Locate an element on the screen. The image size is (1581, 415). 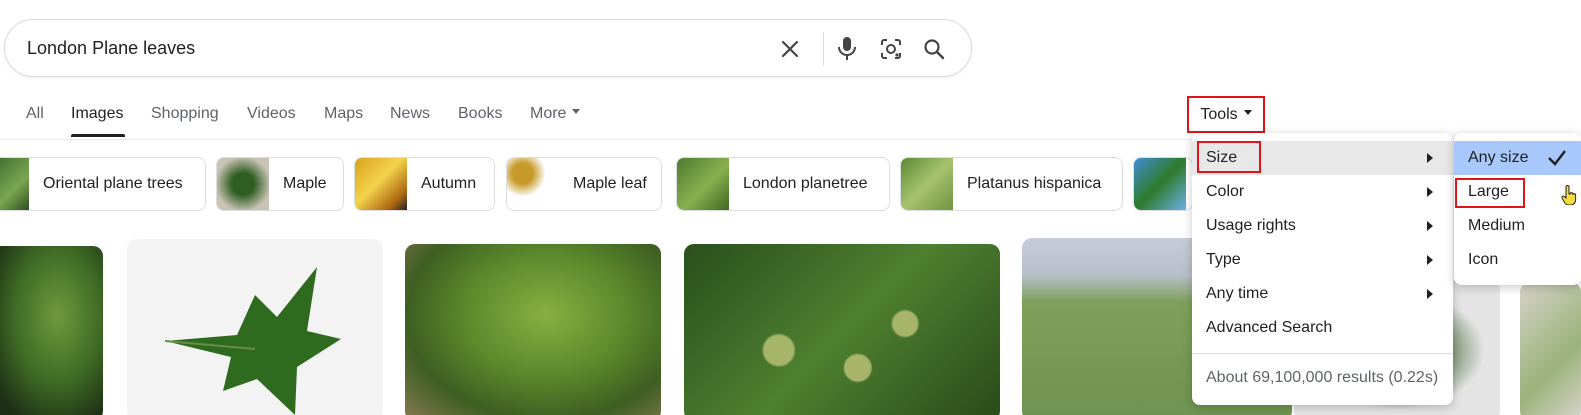
chip-maple-leaf: Maple leaf is located at coordinates (584, 184).